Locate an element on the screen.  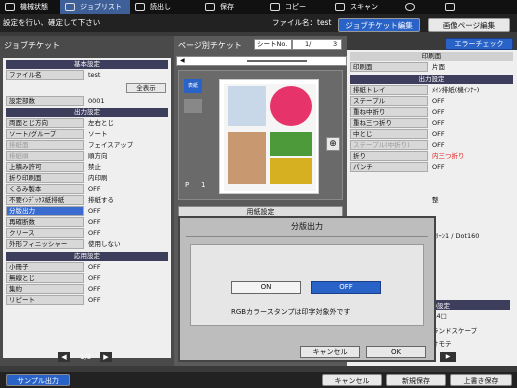
row-perfect-bind: 無線とじ OFF is located at coordinates (87, 278).